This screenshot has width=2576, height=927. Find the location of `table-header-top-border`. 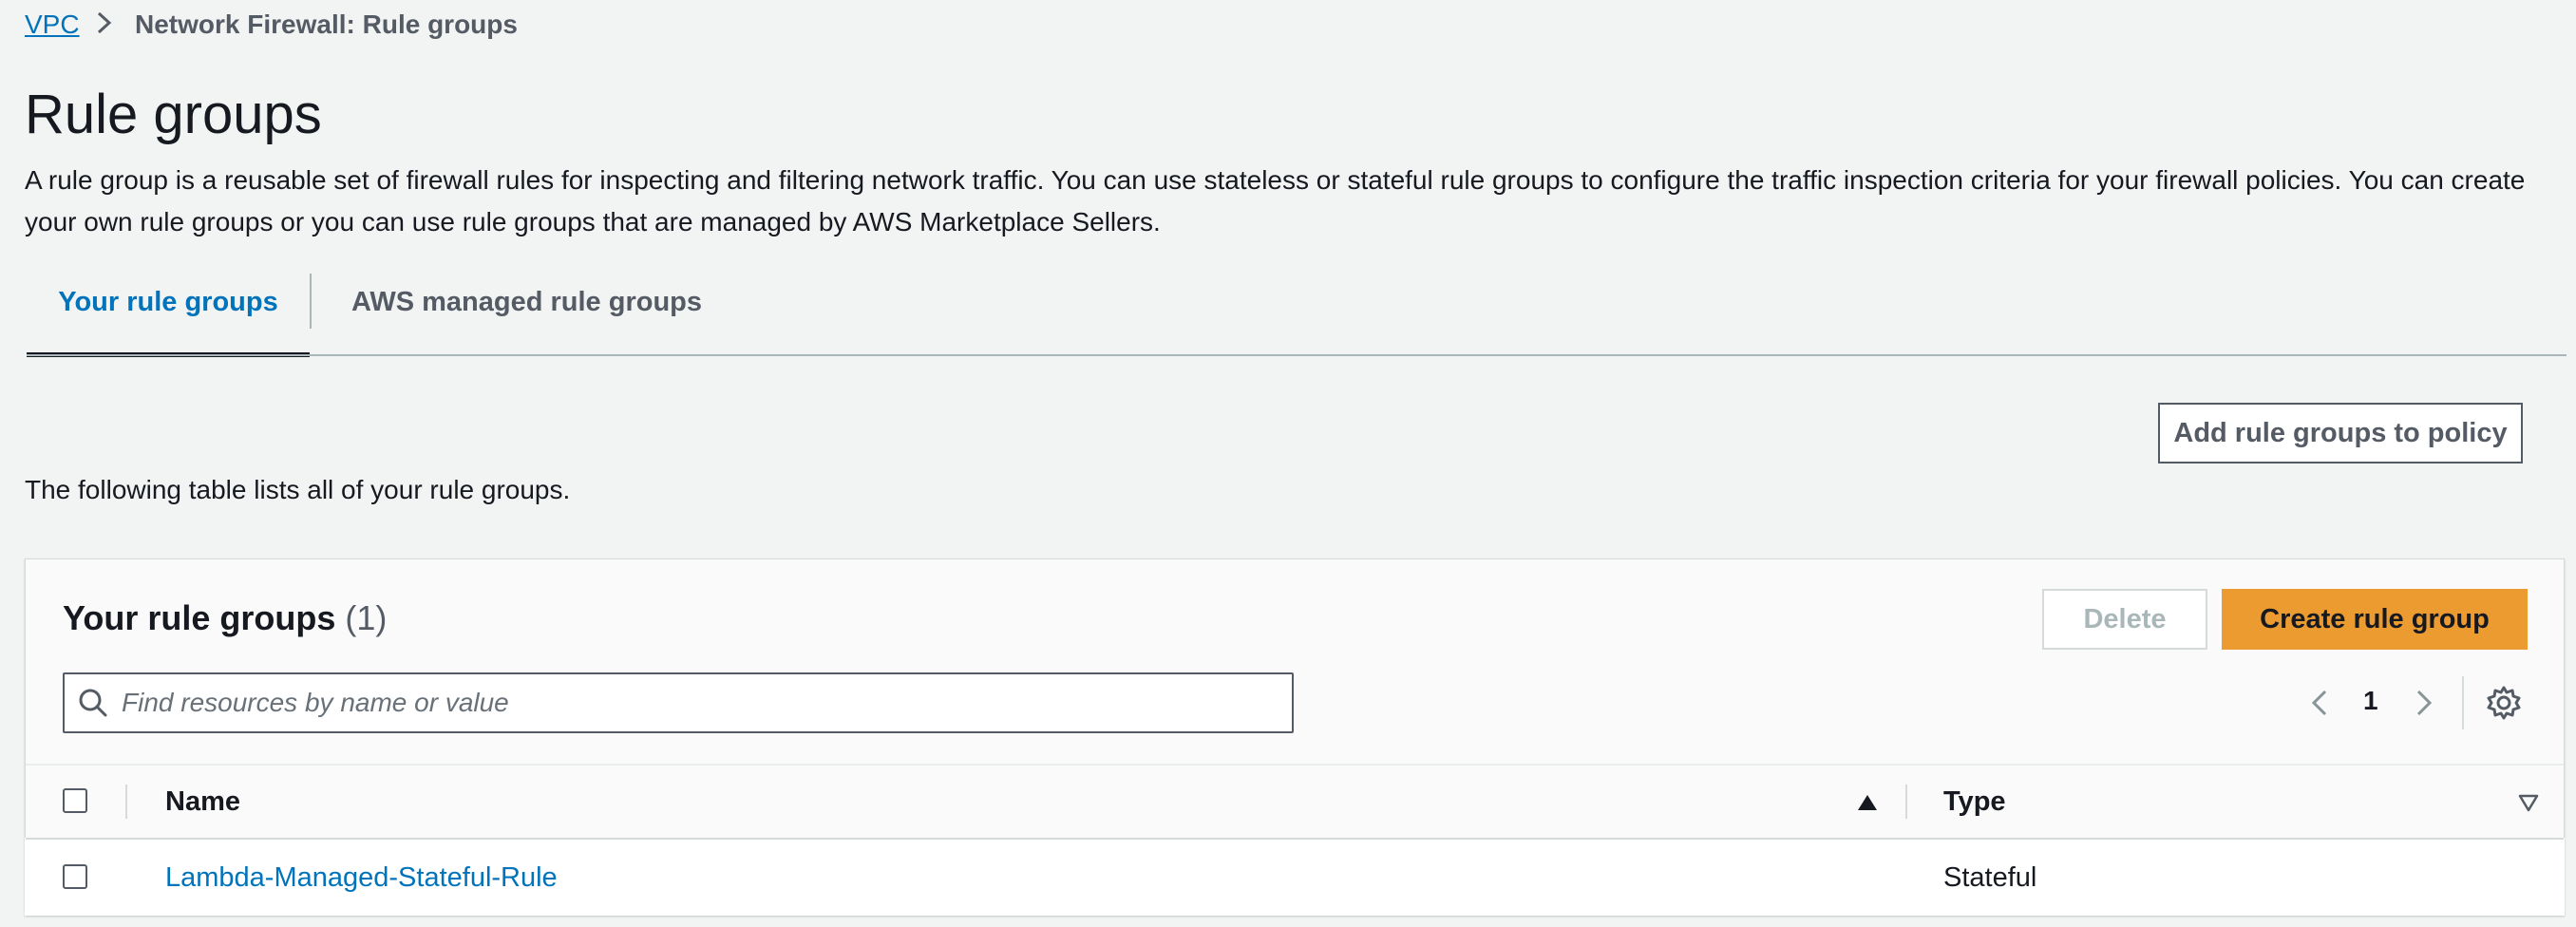

table-header-top-border is located at coordinates (1295, 765).